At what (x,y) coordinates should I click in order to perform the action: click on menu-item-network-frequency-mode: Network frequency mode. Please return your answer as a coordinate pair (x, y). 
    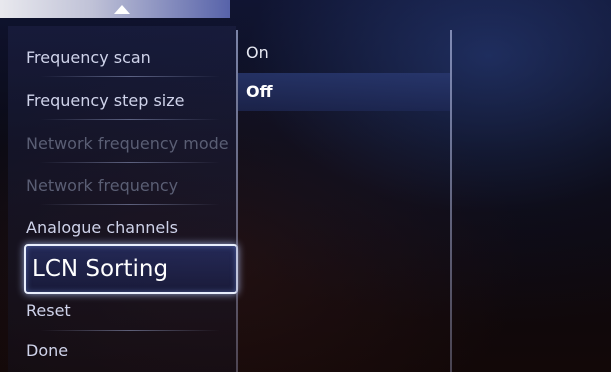
    Looking at the image, I should click on (131, 144).